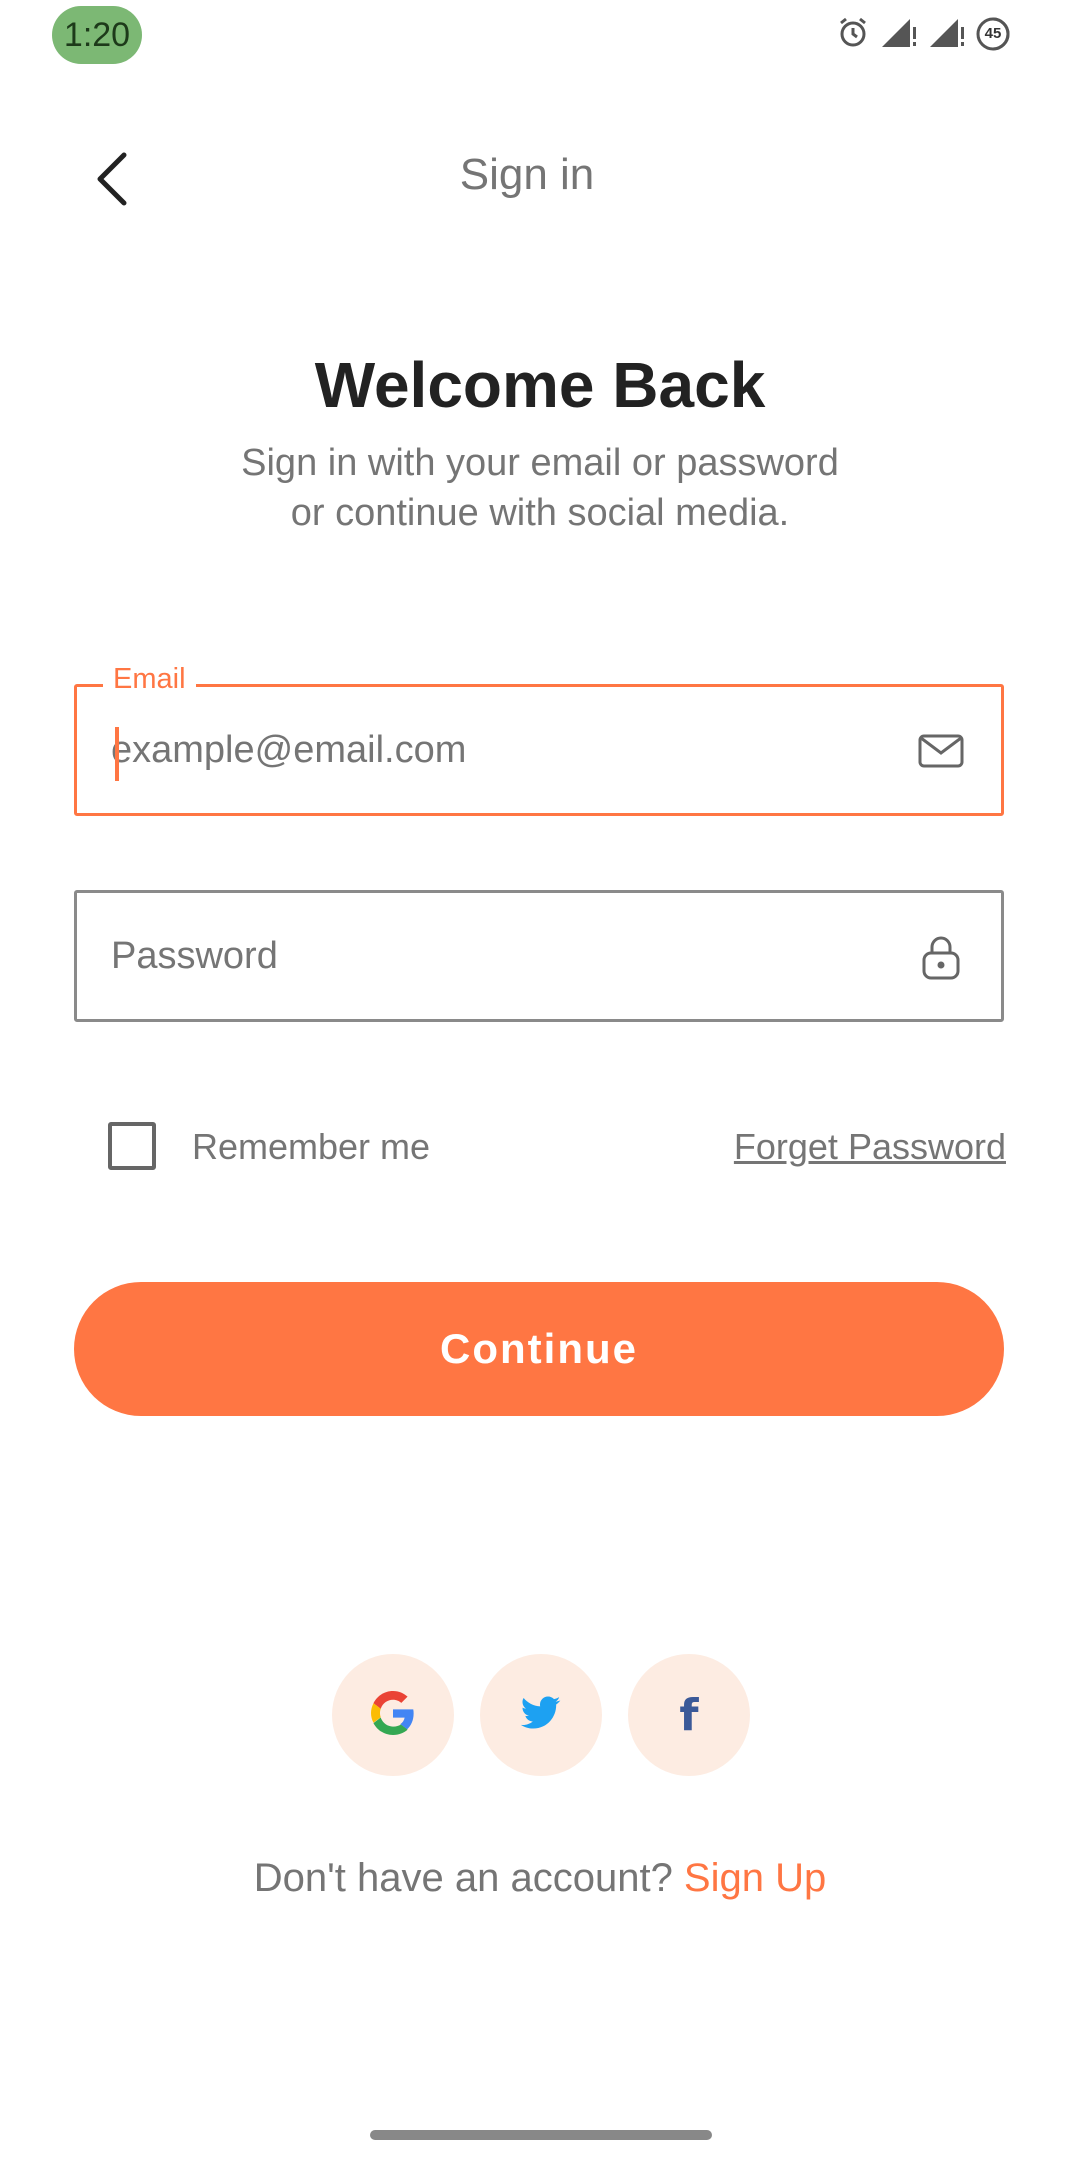  Describe the element at coordinates (97, 35) in the screenshot. I see `status-time: 1:20` at that location.